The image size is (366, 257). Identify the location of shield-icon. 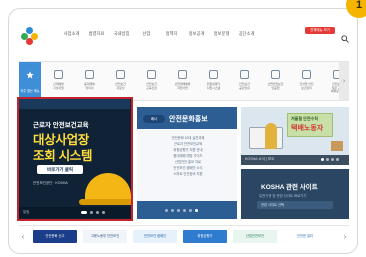
(182, 74).